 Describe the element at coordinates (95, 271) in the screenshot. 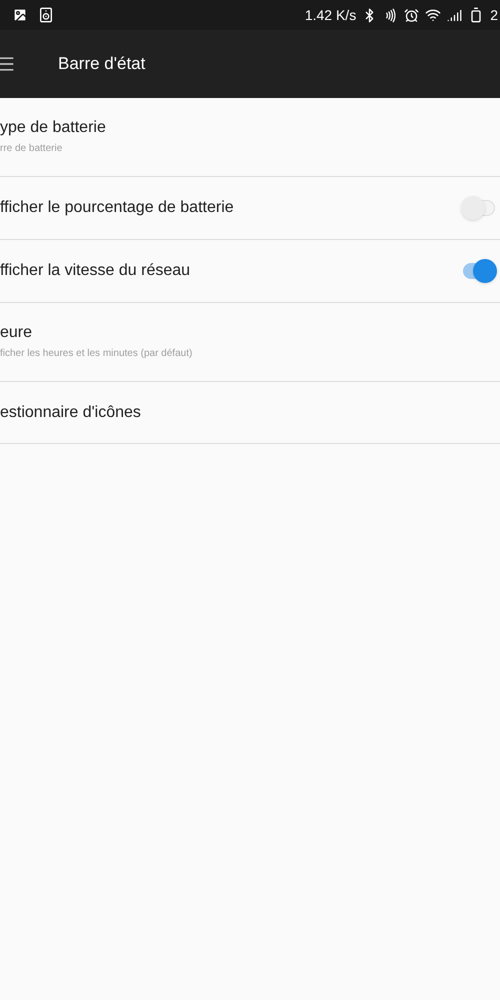

I see `setting-title: fficher la vitesse du réseau` at that location.